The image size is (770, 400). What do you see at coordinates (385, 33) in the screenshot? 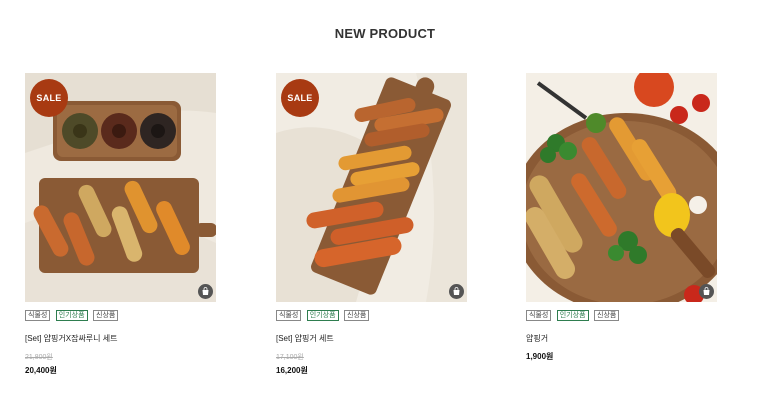
I see `section-title: NEW PRODUCT` at bounding box center [385, 33].